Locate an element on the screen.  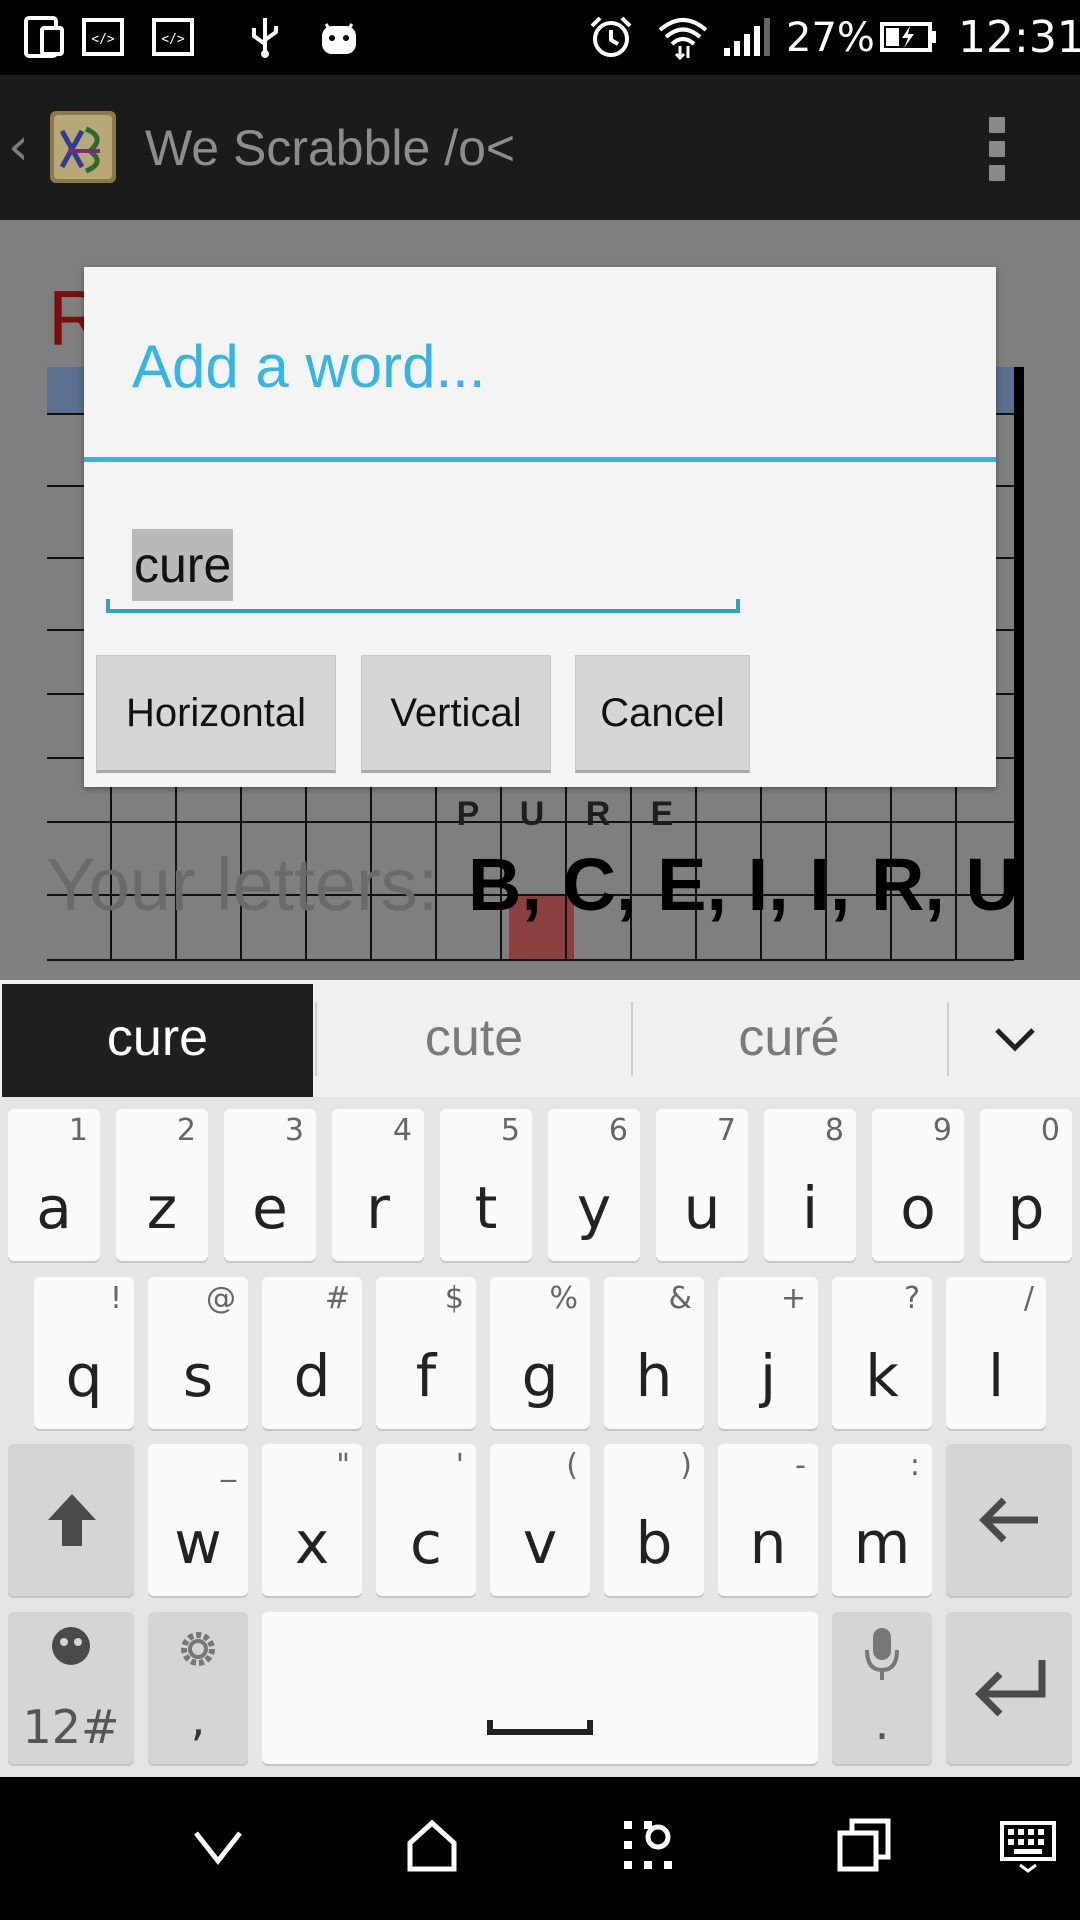
horizontal-button: Horizontal is located at coordinates (216, 714).